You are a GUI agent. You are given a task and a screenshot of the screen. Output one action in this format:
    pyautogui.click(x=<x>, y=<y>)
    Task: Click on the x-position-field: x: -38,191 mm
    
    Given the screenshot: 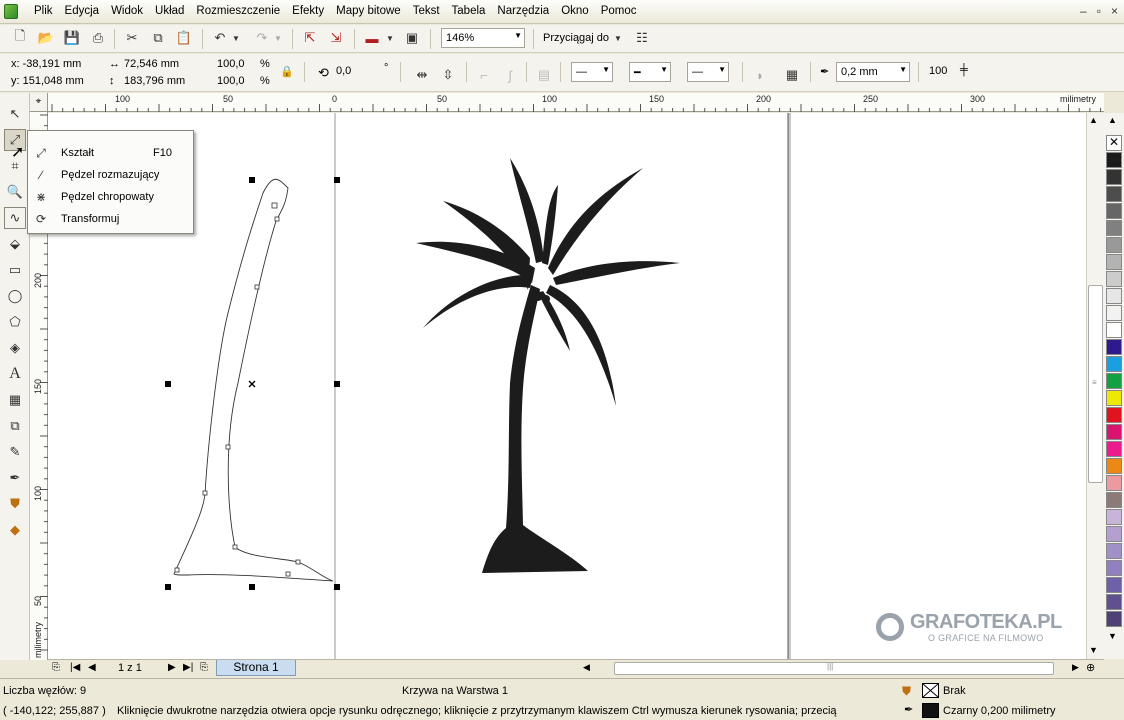 What is the action you would take?
    pyautogui.click(x=53, y=65)
    